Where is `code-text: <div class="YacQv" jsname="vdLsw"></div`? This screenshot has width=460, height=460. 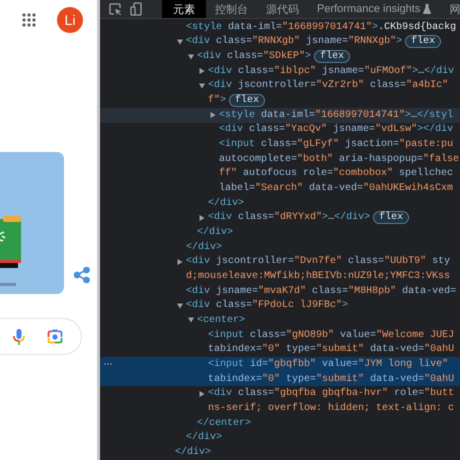
code-text: <div class="YacQv" jsname="vdLsw"></div is located at coordinates (336, 130).